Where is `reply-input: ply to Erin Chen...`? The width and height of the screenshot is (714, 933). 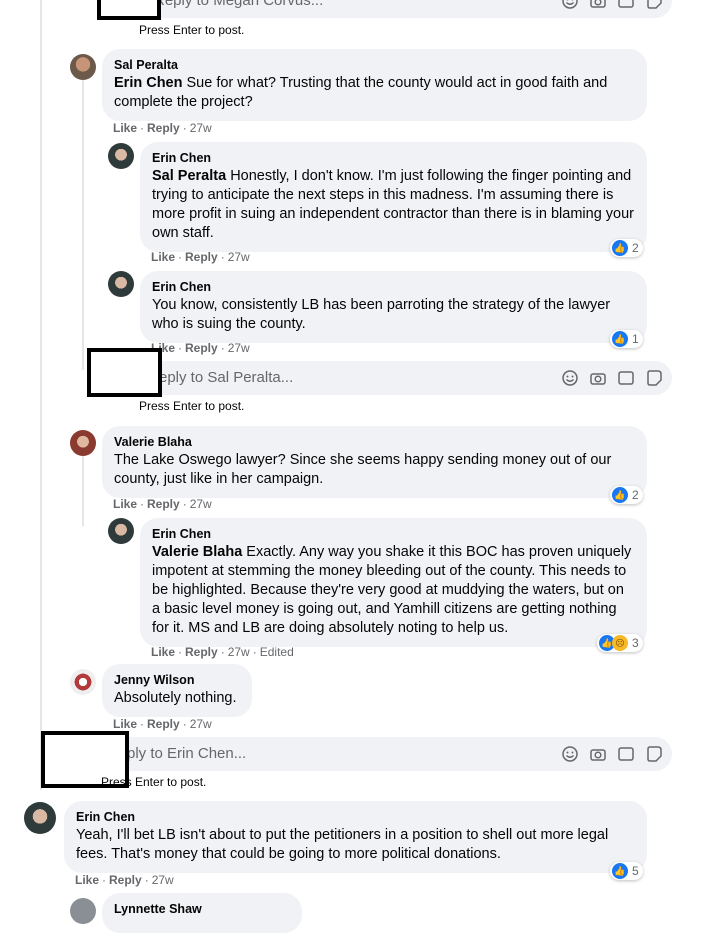 reply-input: ply to Erin Chen... is located at coordinates (387, 754).